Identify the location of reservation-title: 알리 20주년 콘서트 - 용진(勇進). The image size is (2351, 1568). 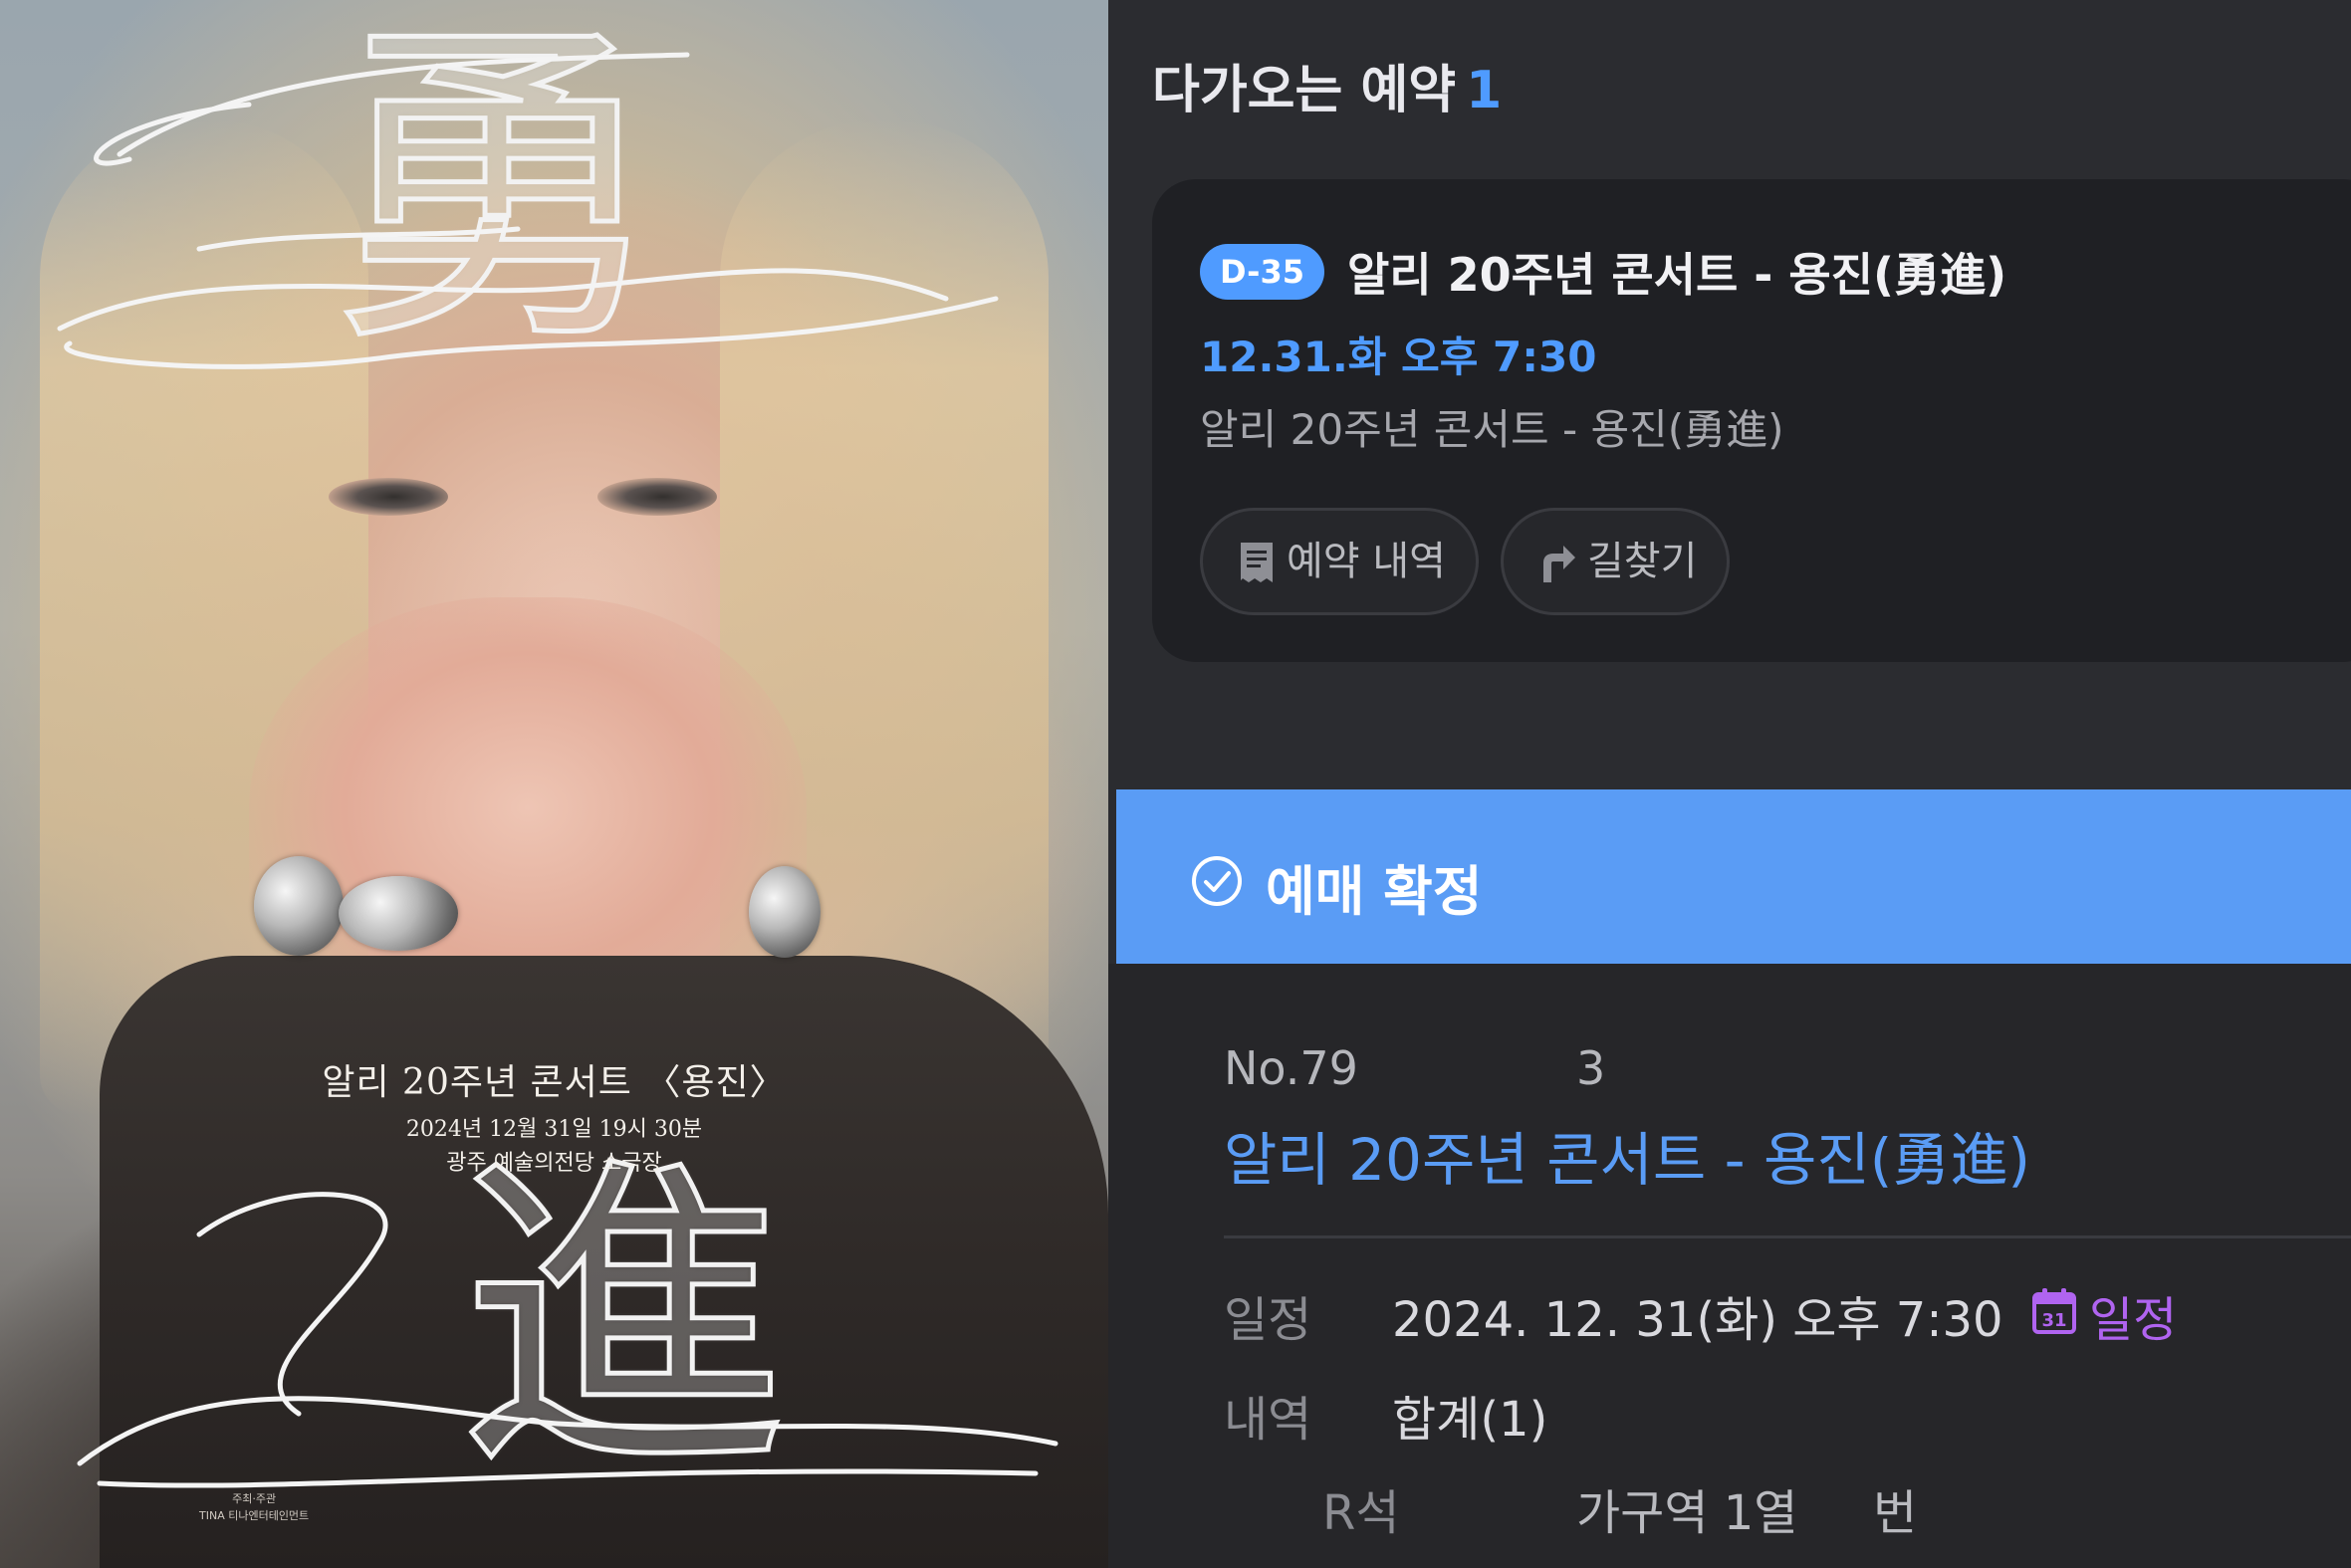
(1677, 275).